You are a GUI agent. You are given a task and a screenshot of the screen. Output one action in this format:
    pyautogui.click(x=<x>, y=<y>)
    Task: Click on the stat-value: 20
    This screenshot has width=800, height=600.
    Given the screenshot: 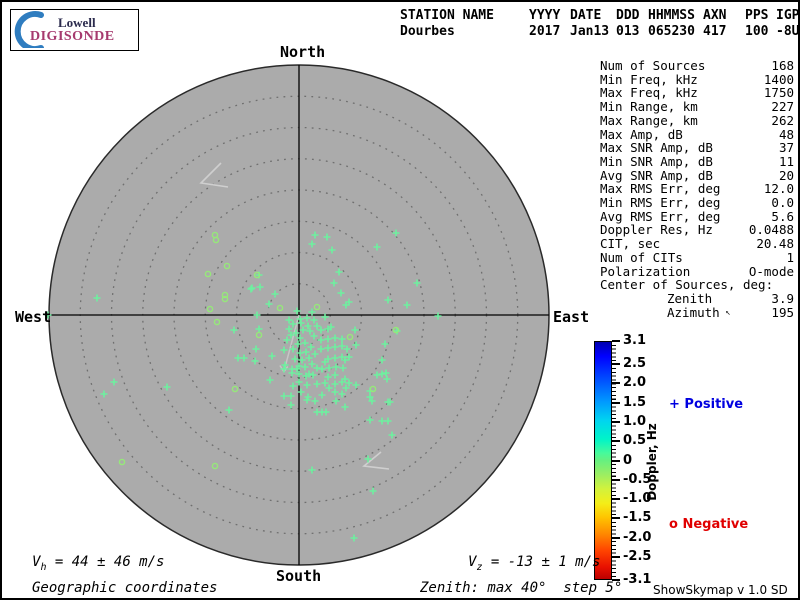 What is the action you would take?
    pyautogui.click(x=786, y=175)
    